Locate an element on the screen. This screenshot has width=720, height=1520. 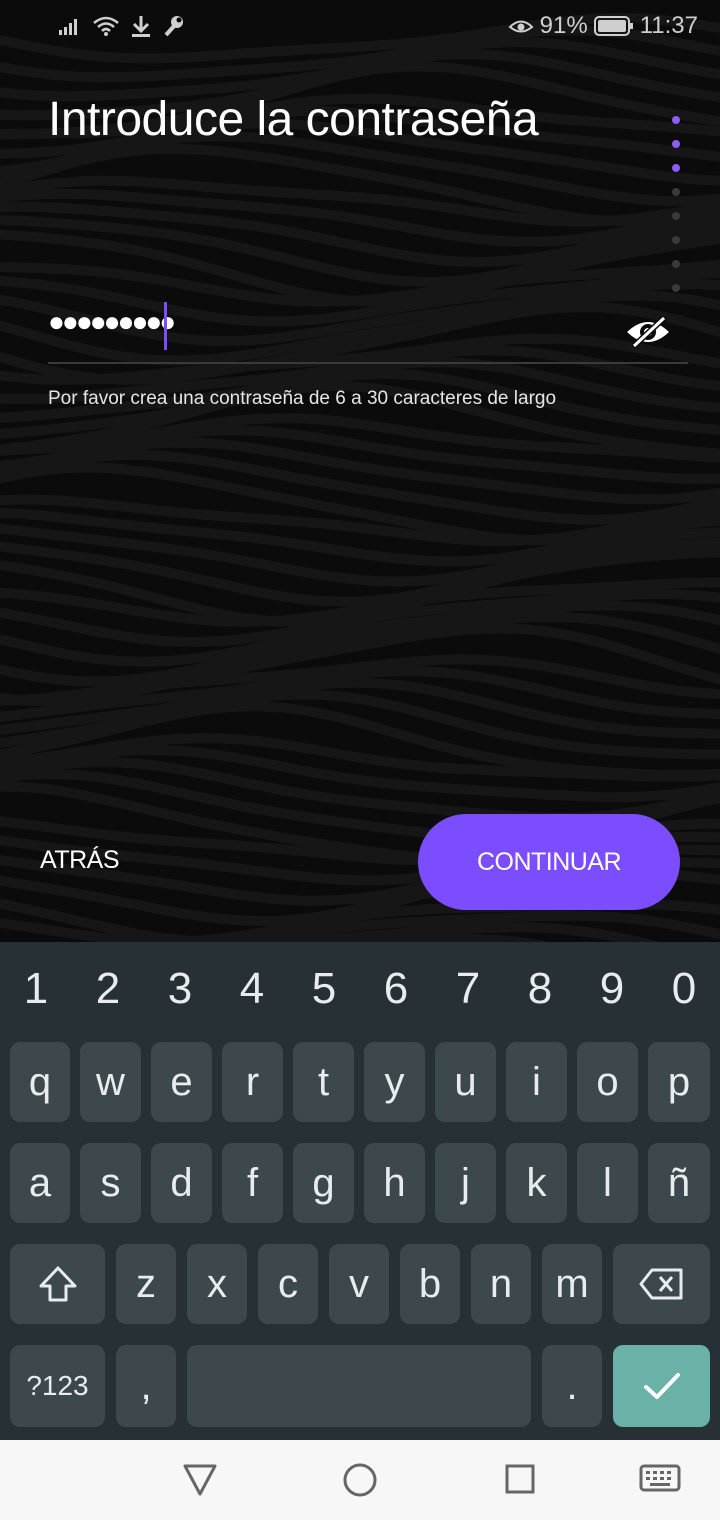
key-v: v is located at coordinates (359, 1284).